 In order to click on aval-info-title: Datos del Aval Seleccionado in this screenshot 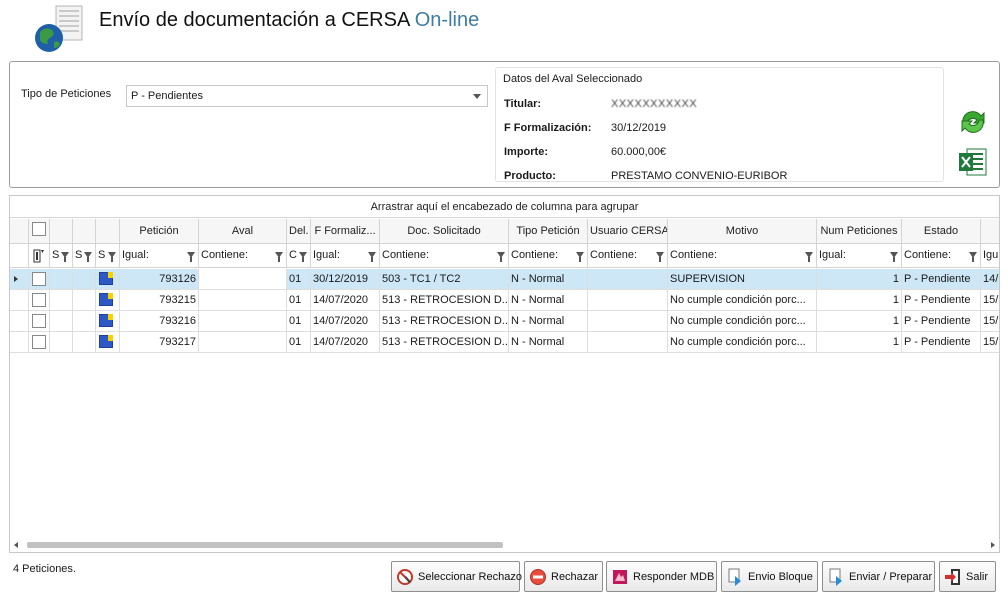, I will do `click(573, 79)`.